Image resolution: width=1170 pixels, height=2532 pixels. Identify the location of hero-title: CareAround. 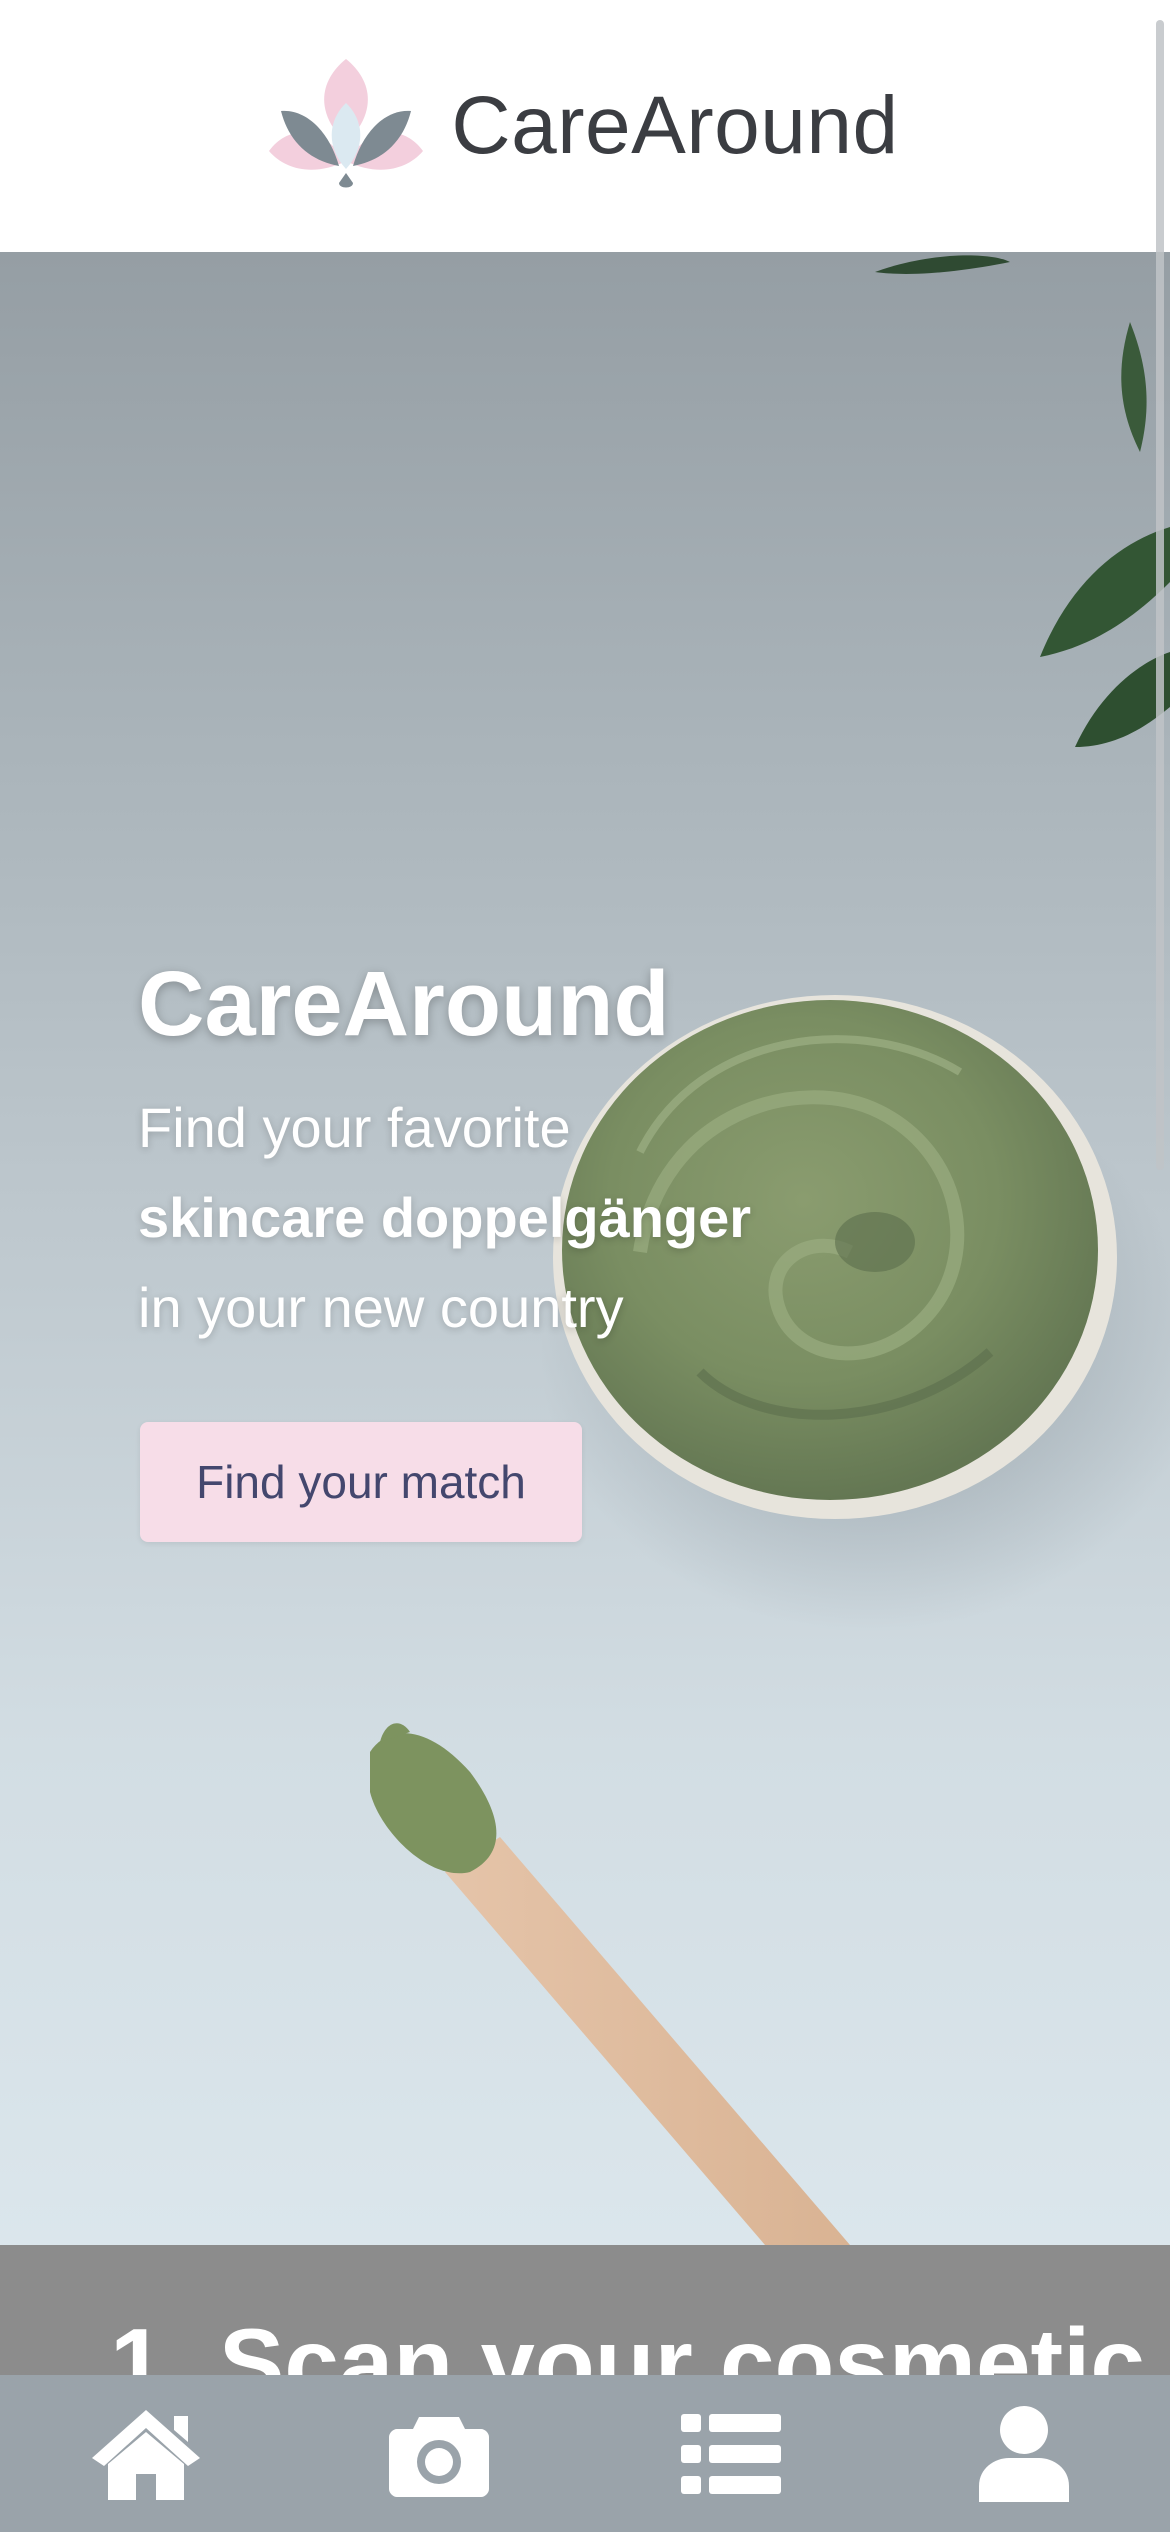
(404, 1004).